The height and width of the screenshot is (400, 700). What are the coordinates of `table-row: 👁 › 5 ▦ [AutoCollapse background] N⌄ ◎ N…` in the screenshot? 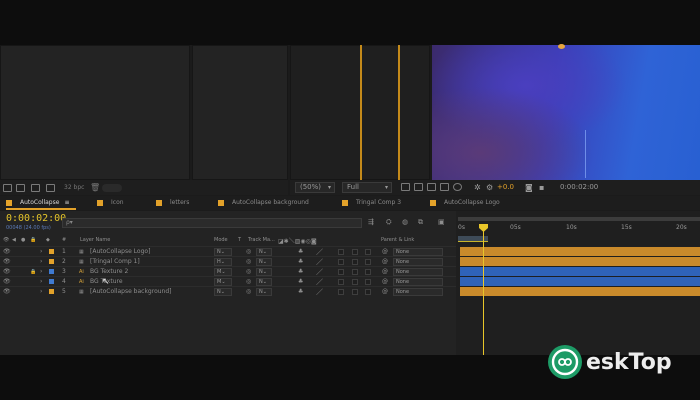 It's located at (228, 291).